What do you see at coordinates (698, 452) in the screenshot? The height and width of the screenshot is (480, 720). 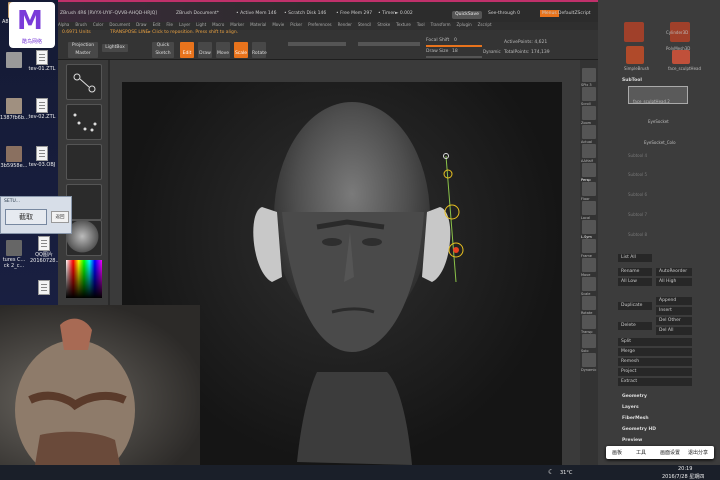 I see `exit-share-button: 退出分享` at bounding box center [698, 452].